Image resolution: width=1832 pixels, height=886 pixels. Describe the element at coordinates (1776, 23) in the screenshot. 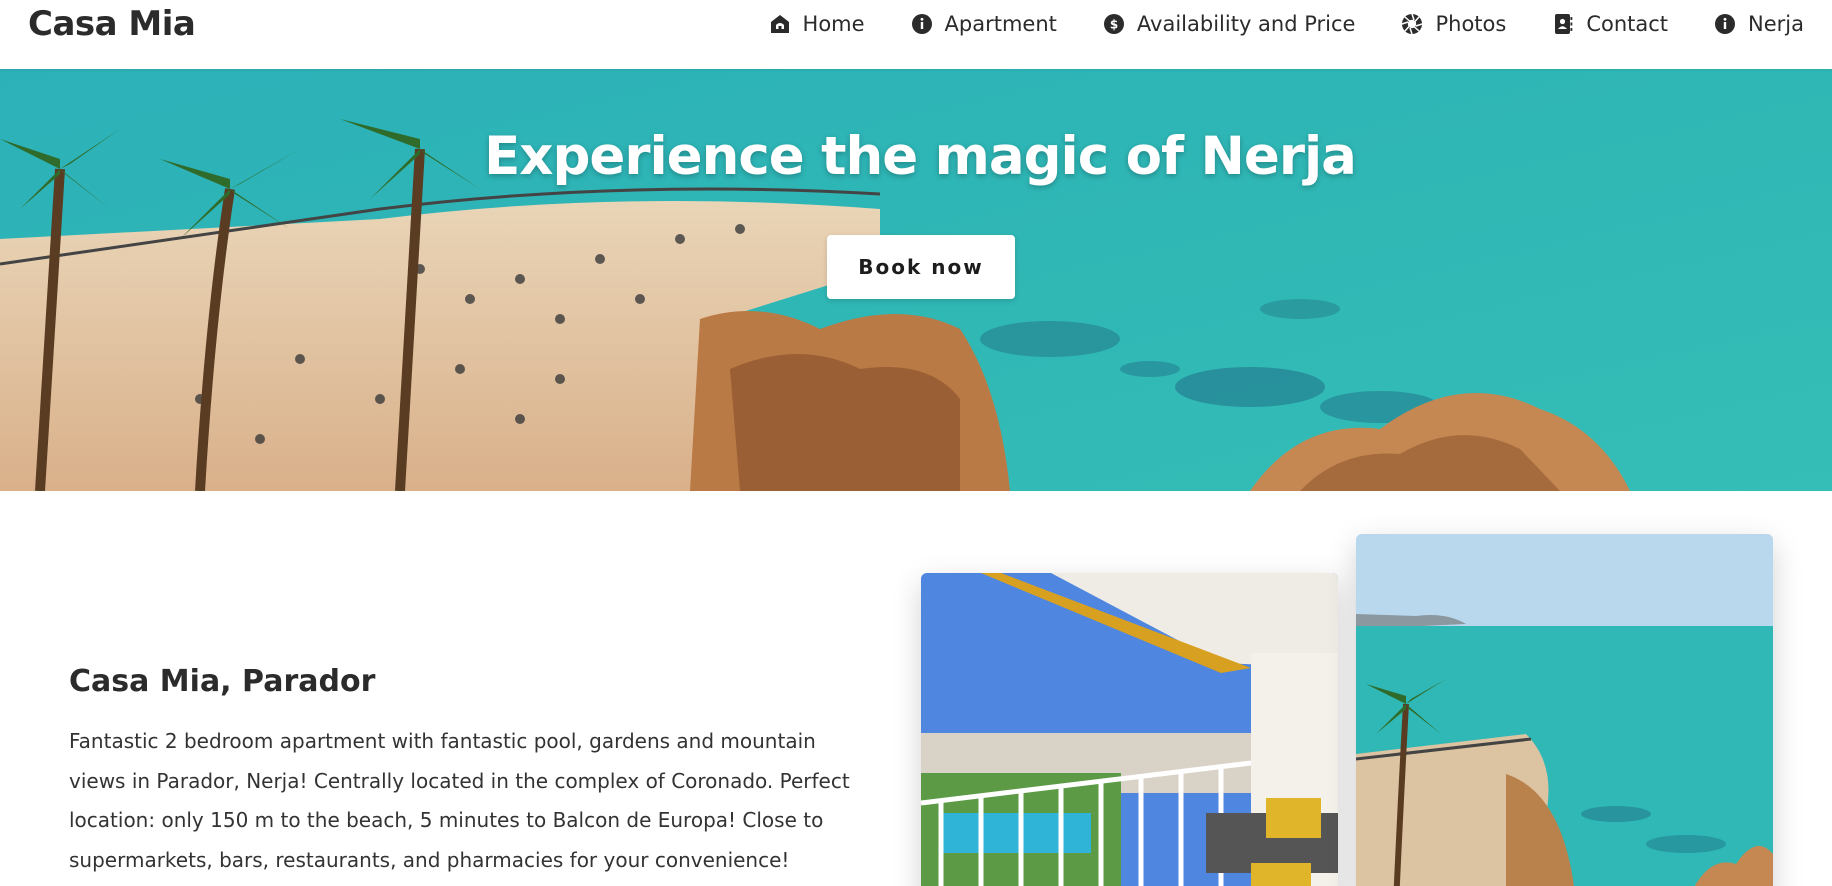

I see `nav-nerja-label: Nerja` at that location.